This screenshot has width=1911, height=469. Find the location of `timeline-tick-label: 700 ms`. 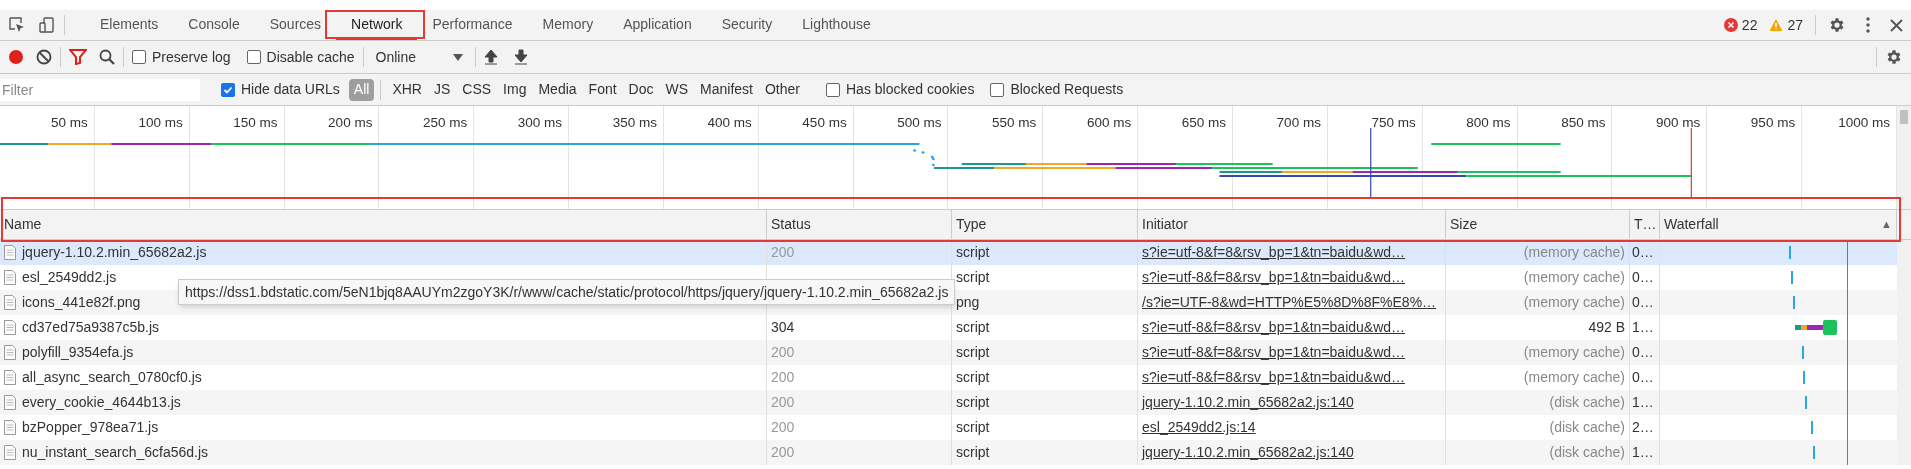

timeline-tick-label: 700 ms is located at coordinates (1298, 122).